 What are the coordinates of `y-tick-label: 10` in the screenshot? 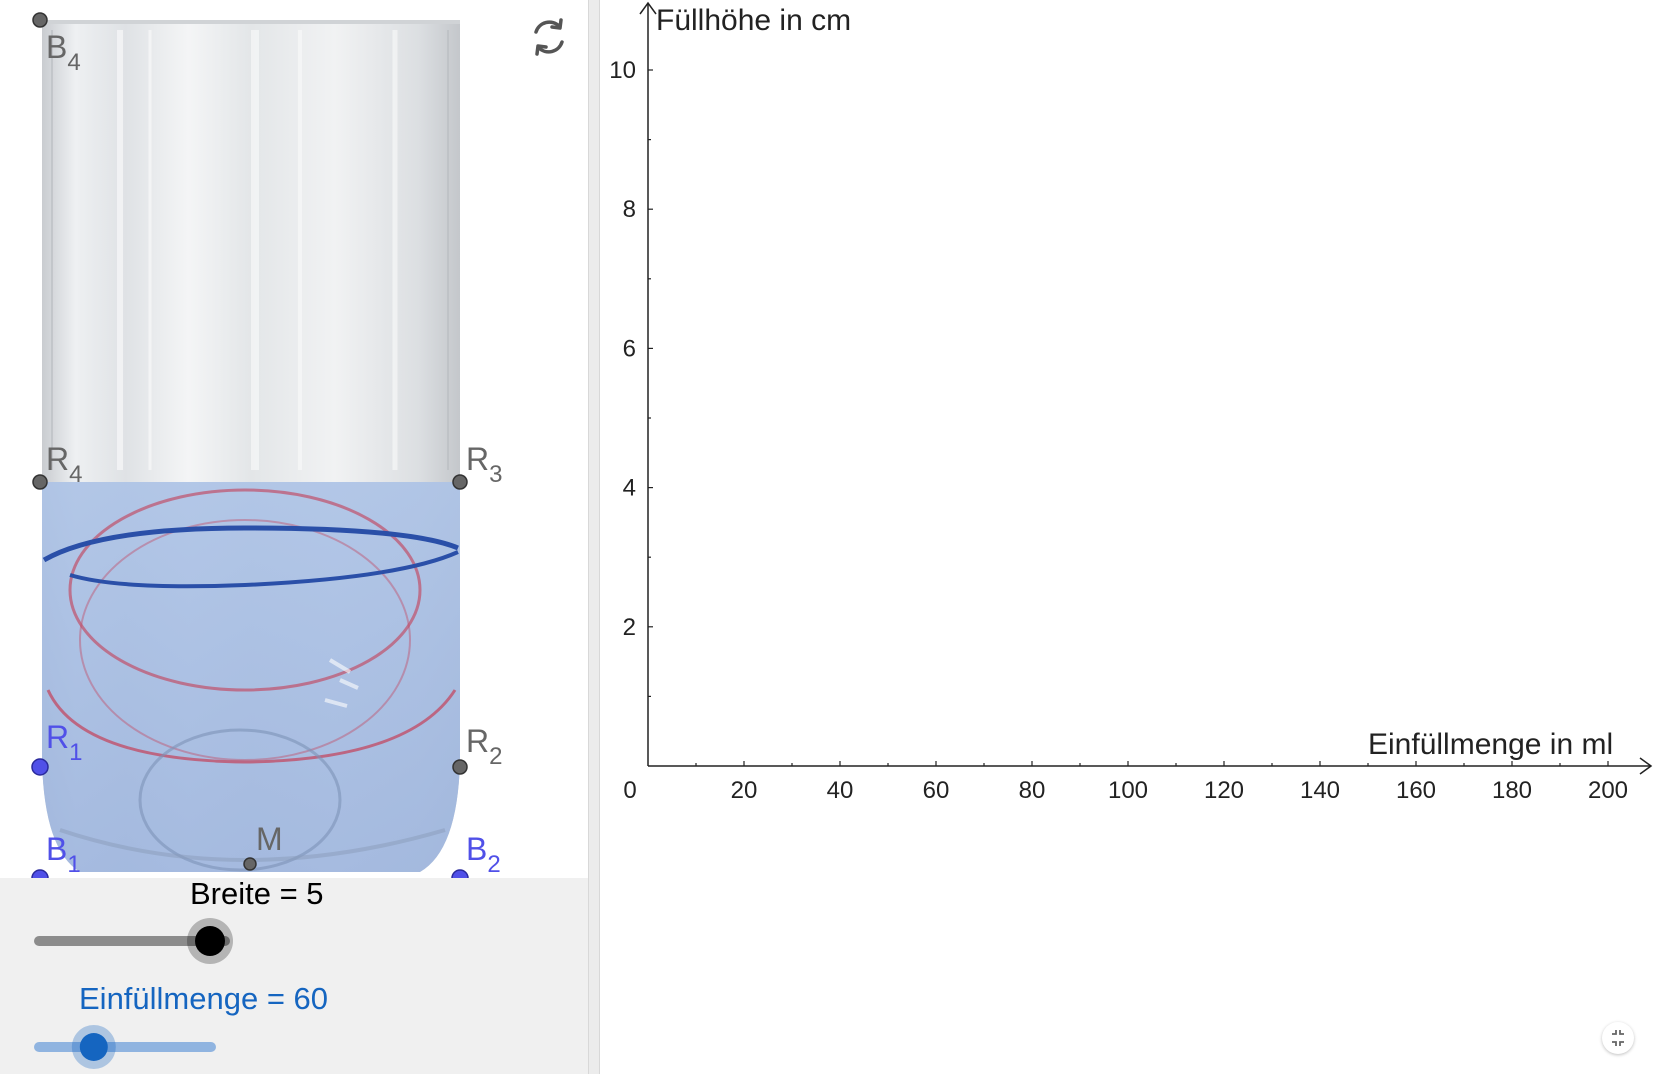 It's located at (622, 70).